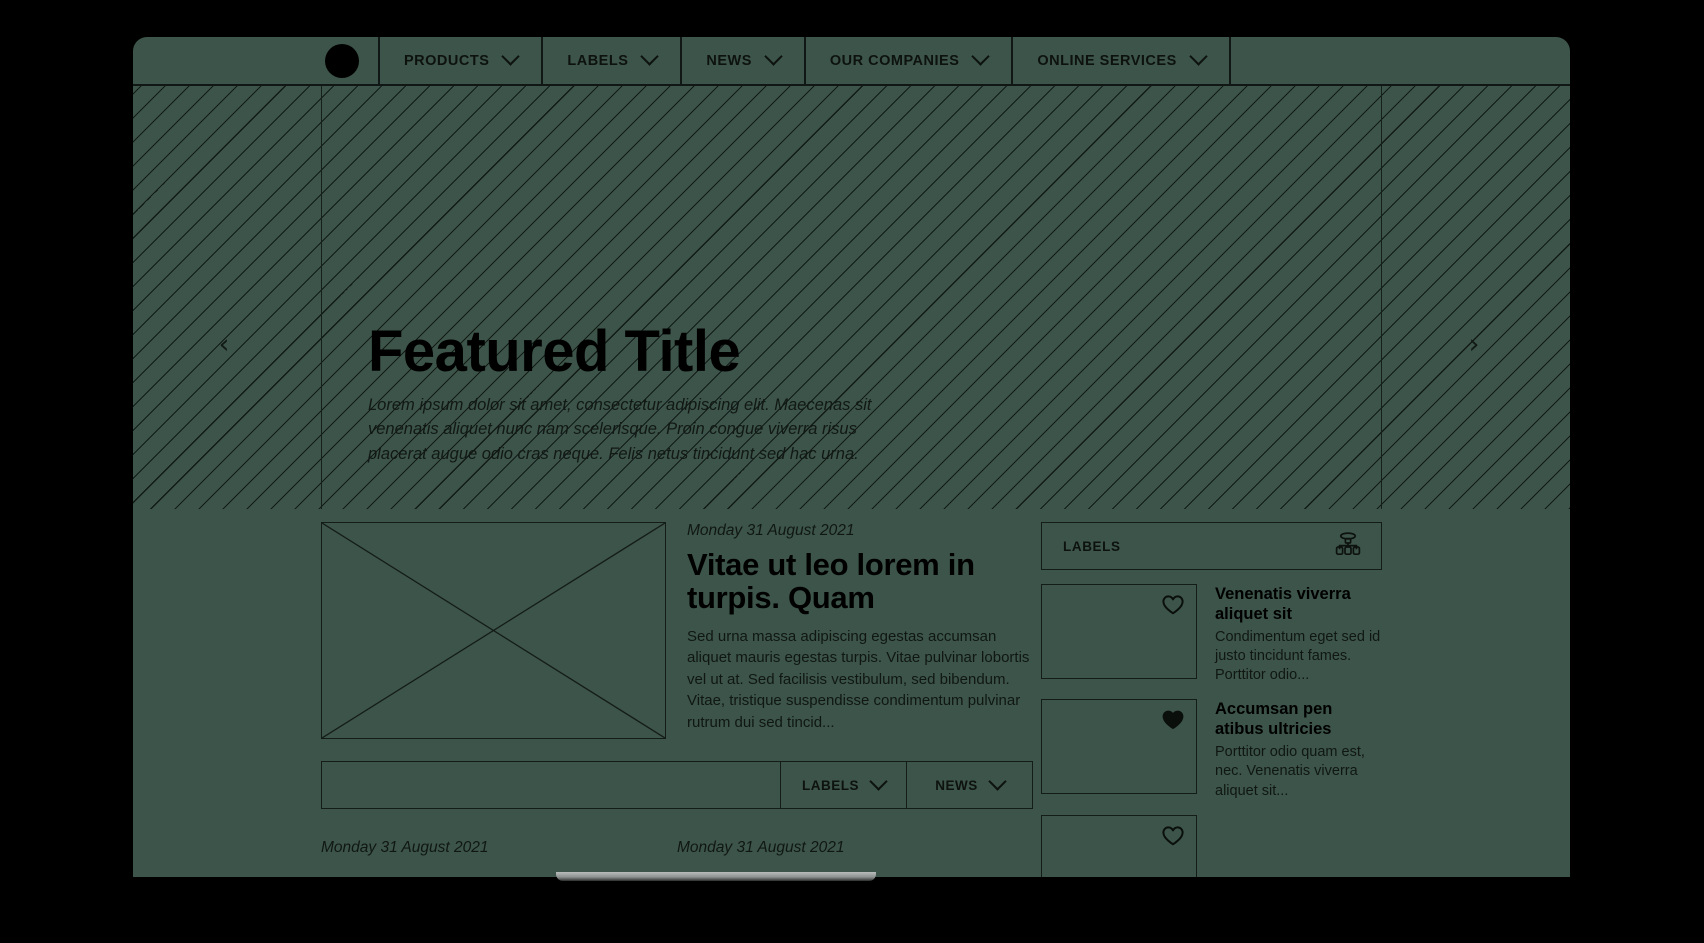 This screenshot has width=1704, height=943. What do you see at coordinates (830, 785) in the screenshot?
I see `filter-select-label: LABELS` at bounding box center [830, 785].